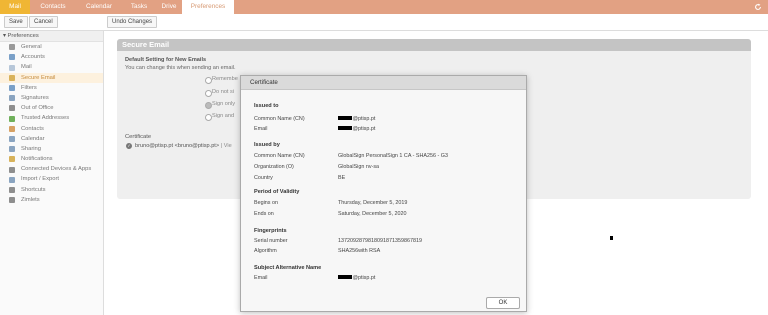  I want to click on radio-sign-only: Sign only, so click(220, 105).